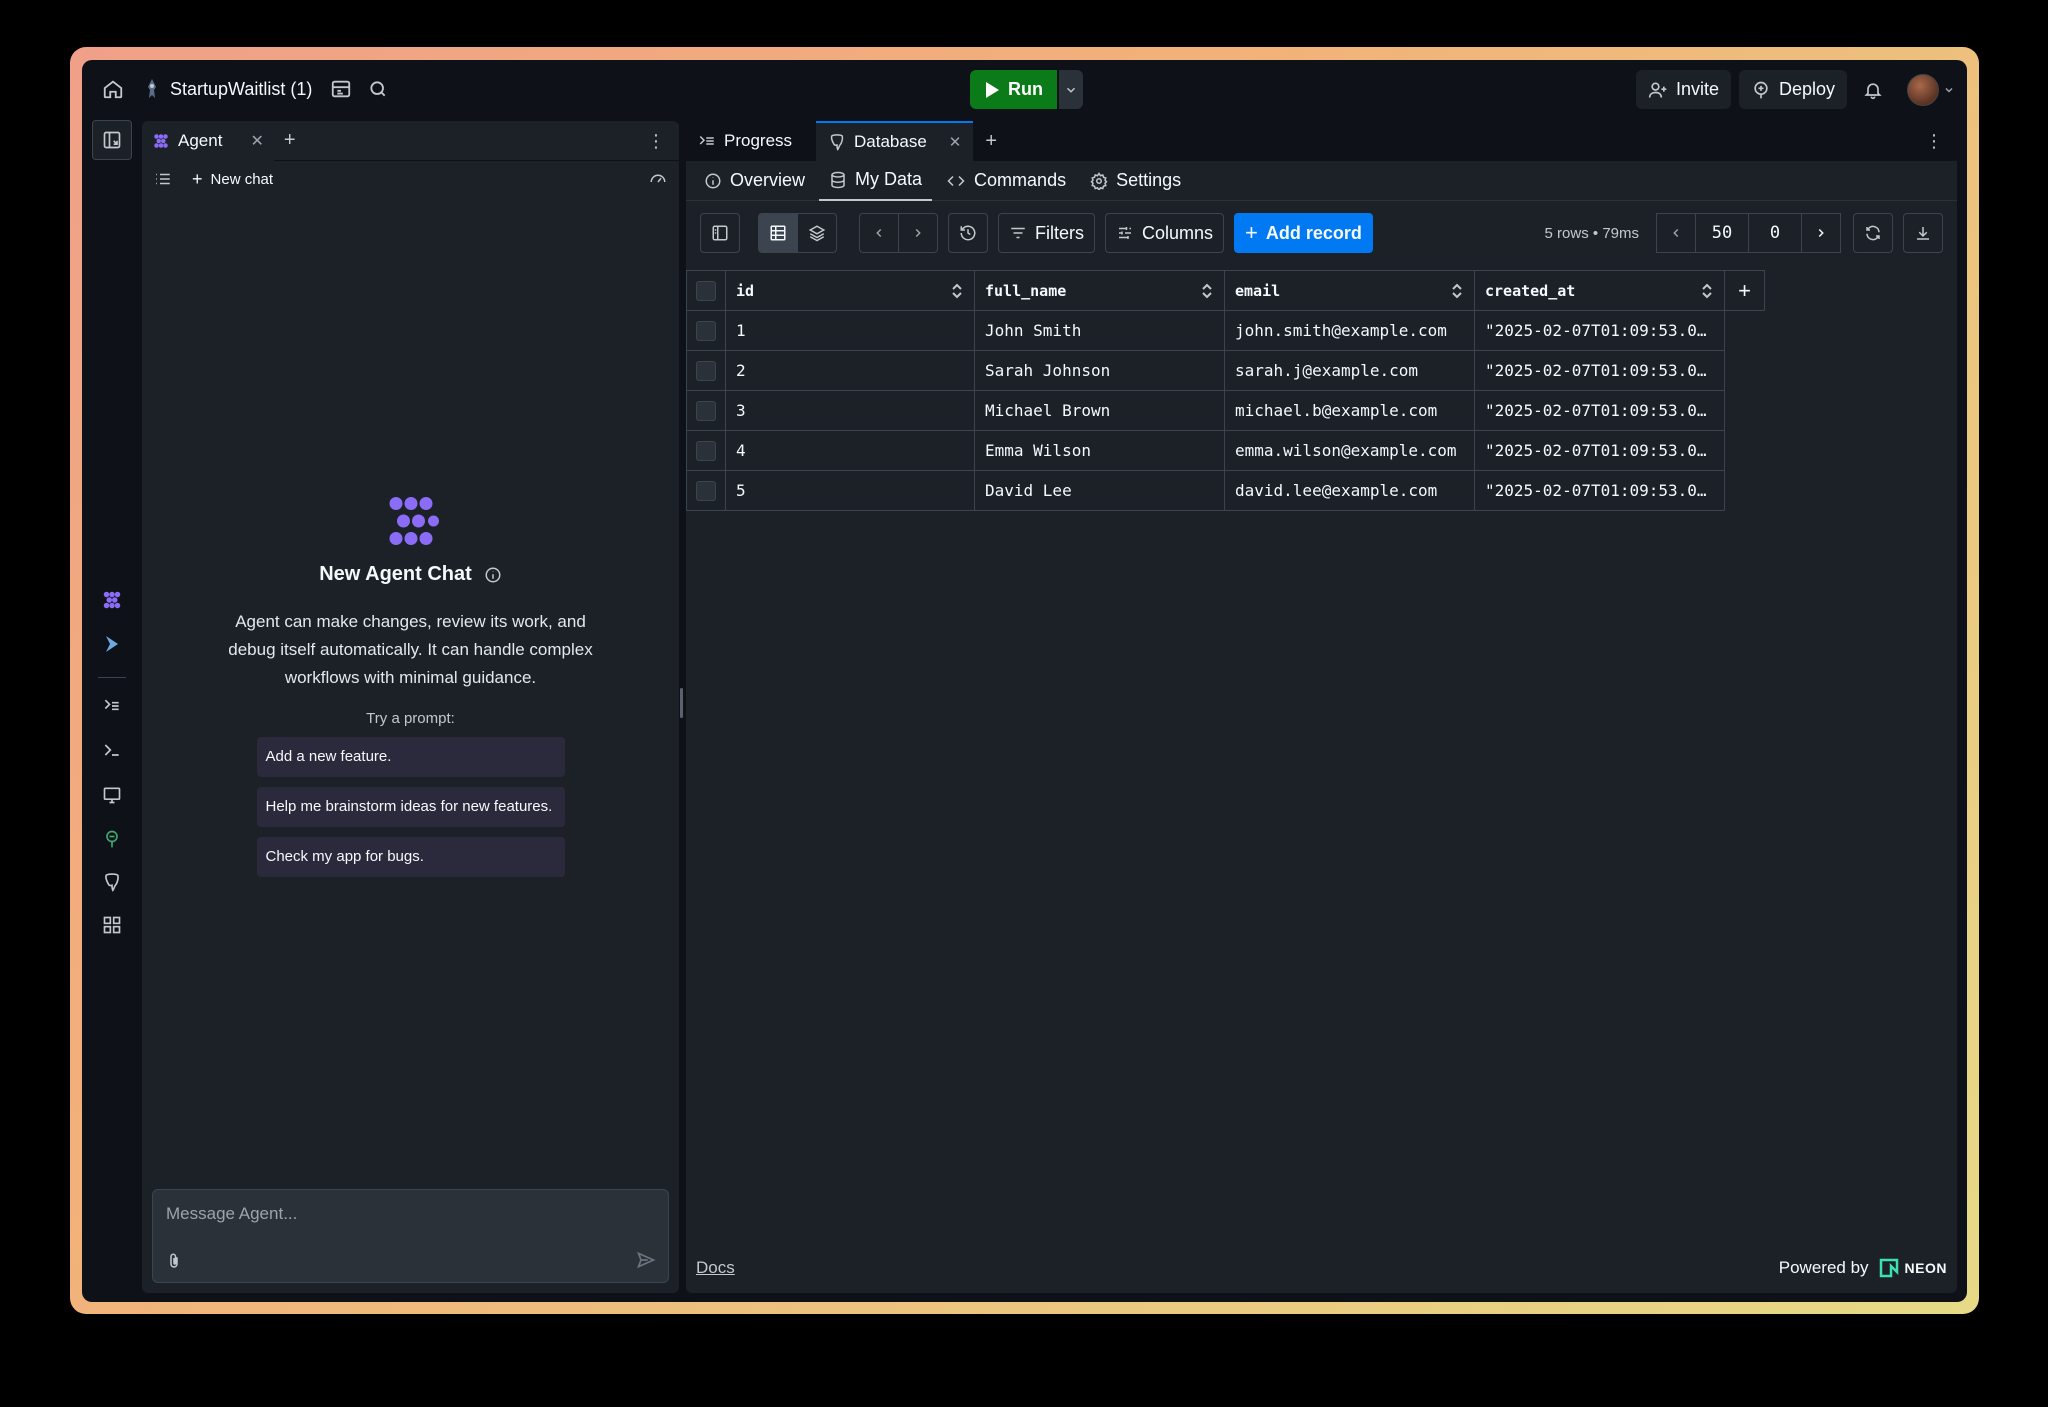 This screenshot has width=2048, height=1407. I want to click on column-header: created_at, so click(1599, 290).